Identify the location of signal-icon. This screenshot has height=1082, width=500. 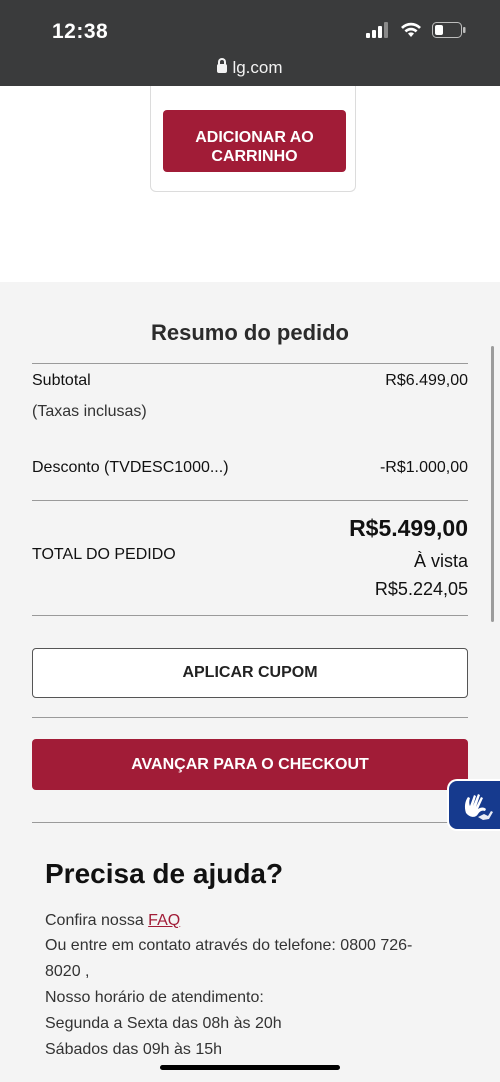
(377, 30).